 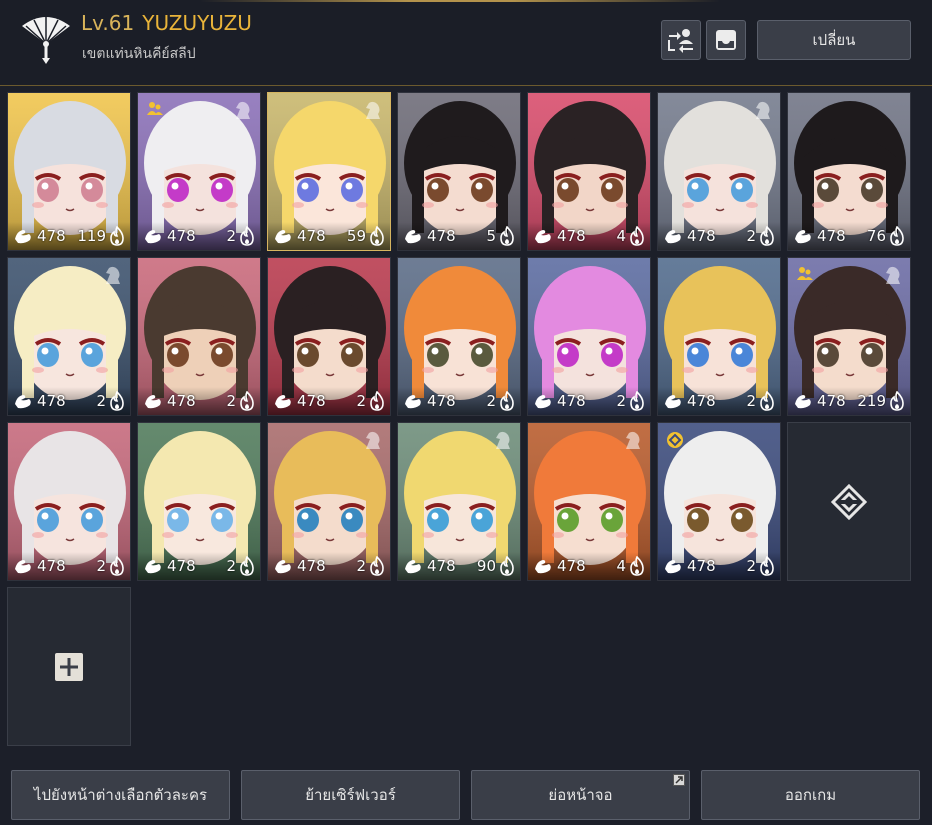 I want to click on minimize-button: ย่อหน้าจอ, so click(x=580, y=795).